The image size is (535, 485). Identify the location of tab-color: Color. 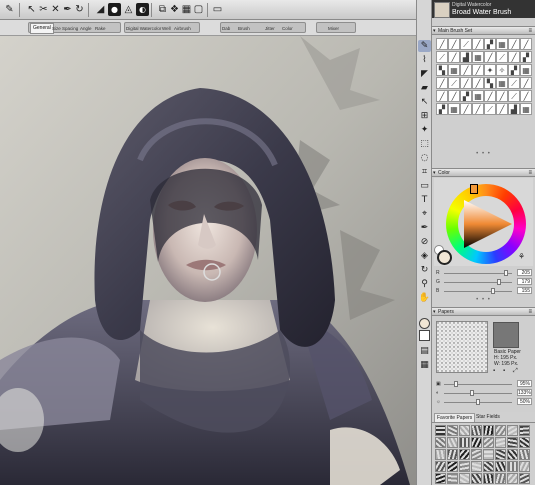
(287, 28).